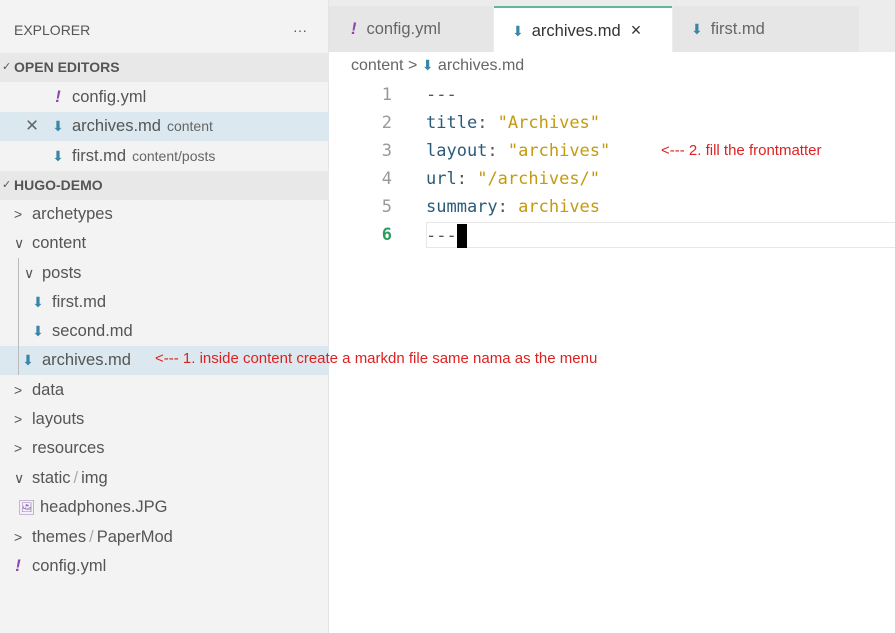 The height and width of the screenshot is (633, 895). Describe the element at coordinates (59, 537) in the screenshot. I see `folder-name: themes` at that location.